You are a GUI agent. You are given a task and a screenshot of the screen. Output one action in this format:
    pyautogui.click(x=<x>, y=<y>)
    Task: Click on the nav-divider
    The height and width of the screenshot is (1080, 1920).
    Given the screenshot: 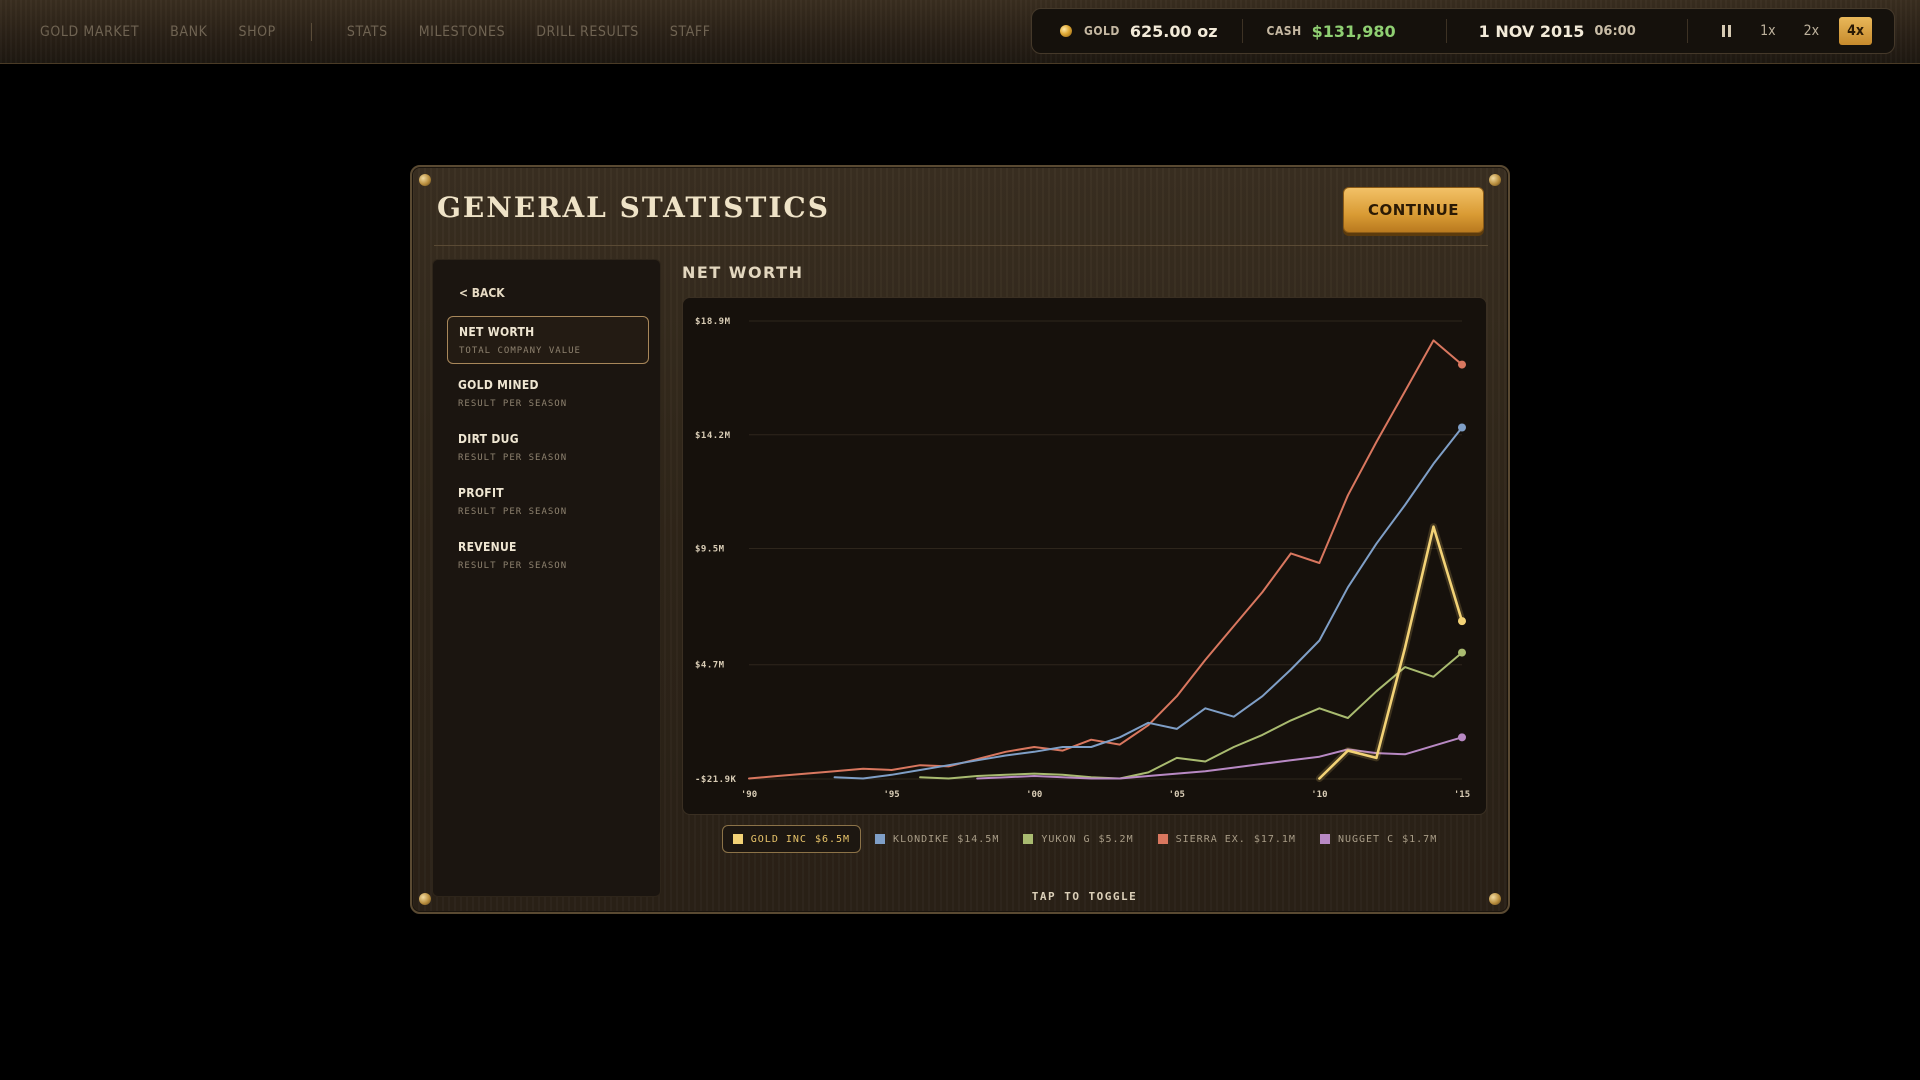 What is the action you would take?
    pyautogui.click(x=311, y=32)
    